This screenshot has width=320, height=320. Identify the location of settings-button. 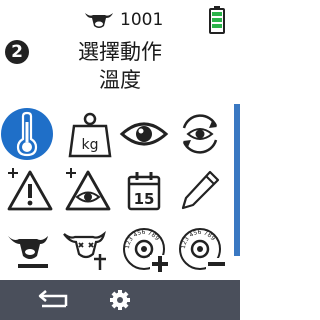
(120, 300).